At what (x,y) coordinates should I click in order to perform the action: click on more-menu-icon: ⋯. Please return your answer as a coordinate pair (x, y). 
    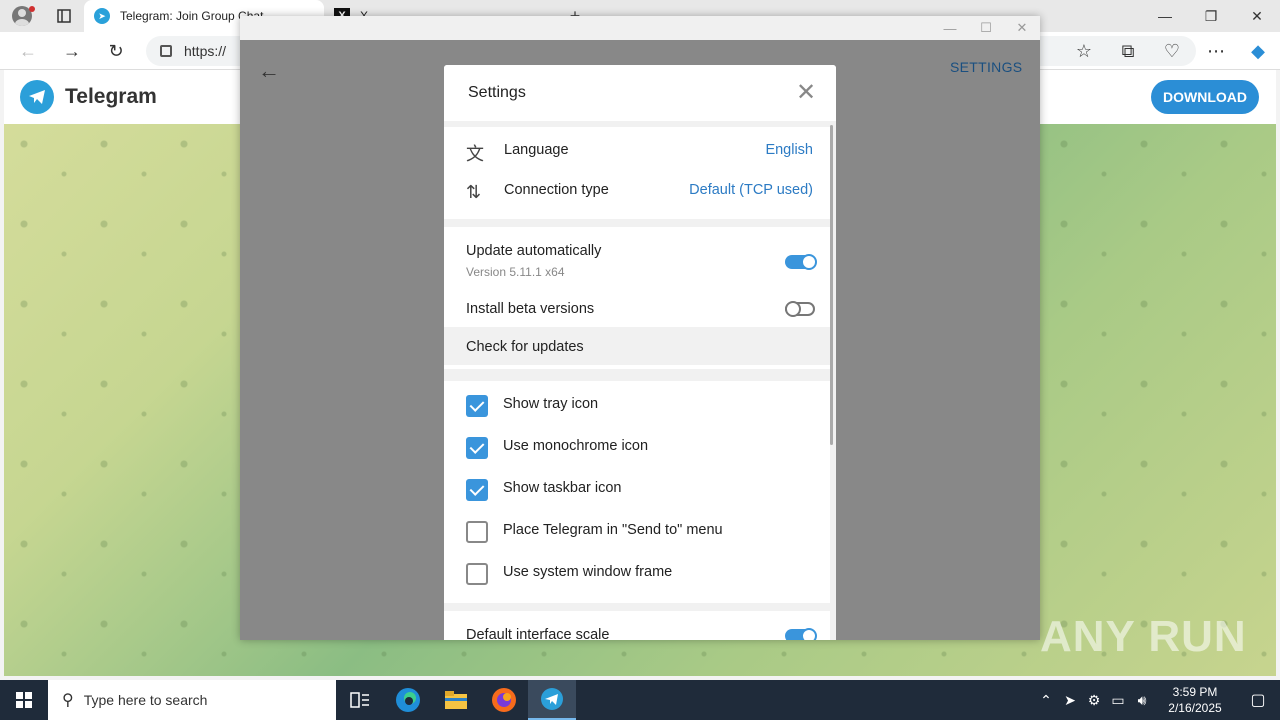
    Looking at the image, I should click on (1216, 51).